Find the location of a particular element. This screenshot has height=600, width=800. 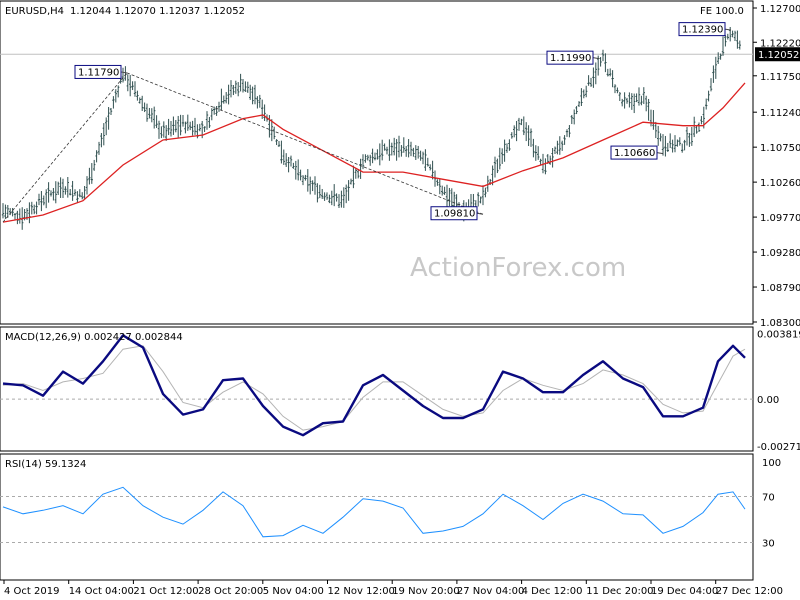

ohlc-label: 1.12044 1.12070 1.12037 1.12052 is located at coordinates (157, 11).